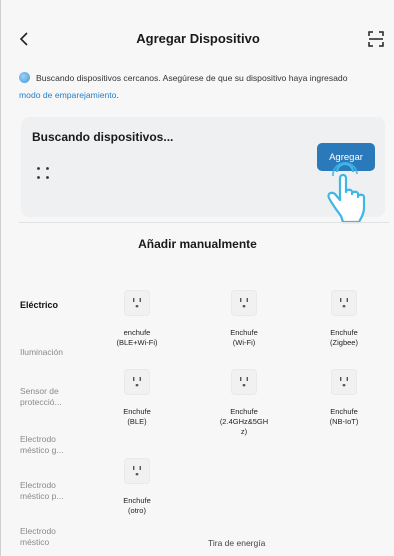 Image resolution: width=394 pixels, height=556 pixels. I want to click on device-tile: Enchufe (2.4GHz&5GH z), so click(244, 403).